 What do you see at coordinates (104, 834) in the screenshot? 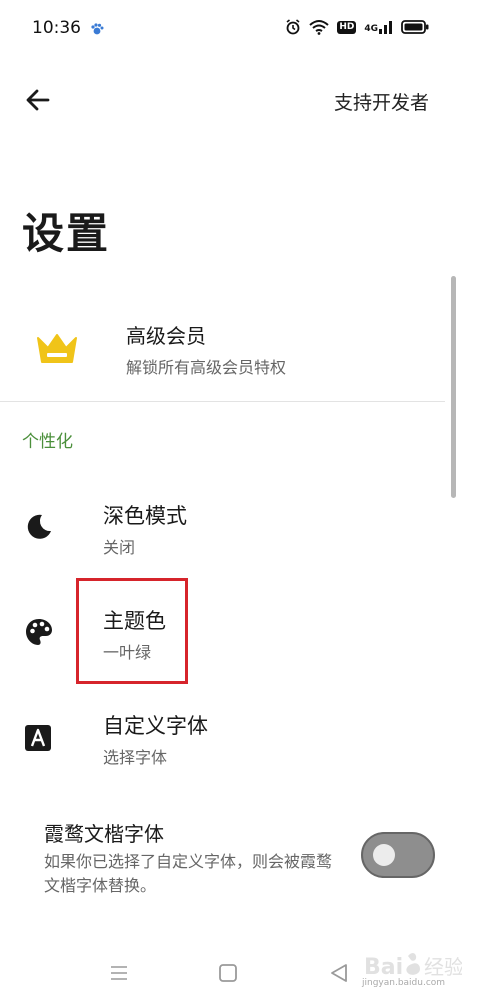
I see `wenkai-font-title: 霞鹜文楷字体` at bounding box center [104, 834].